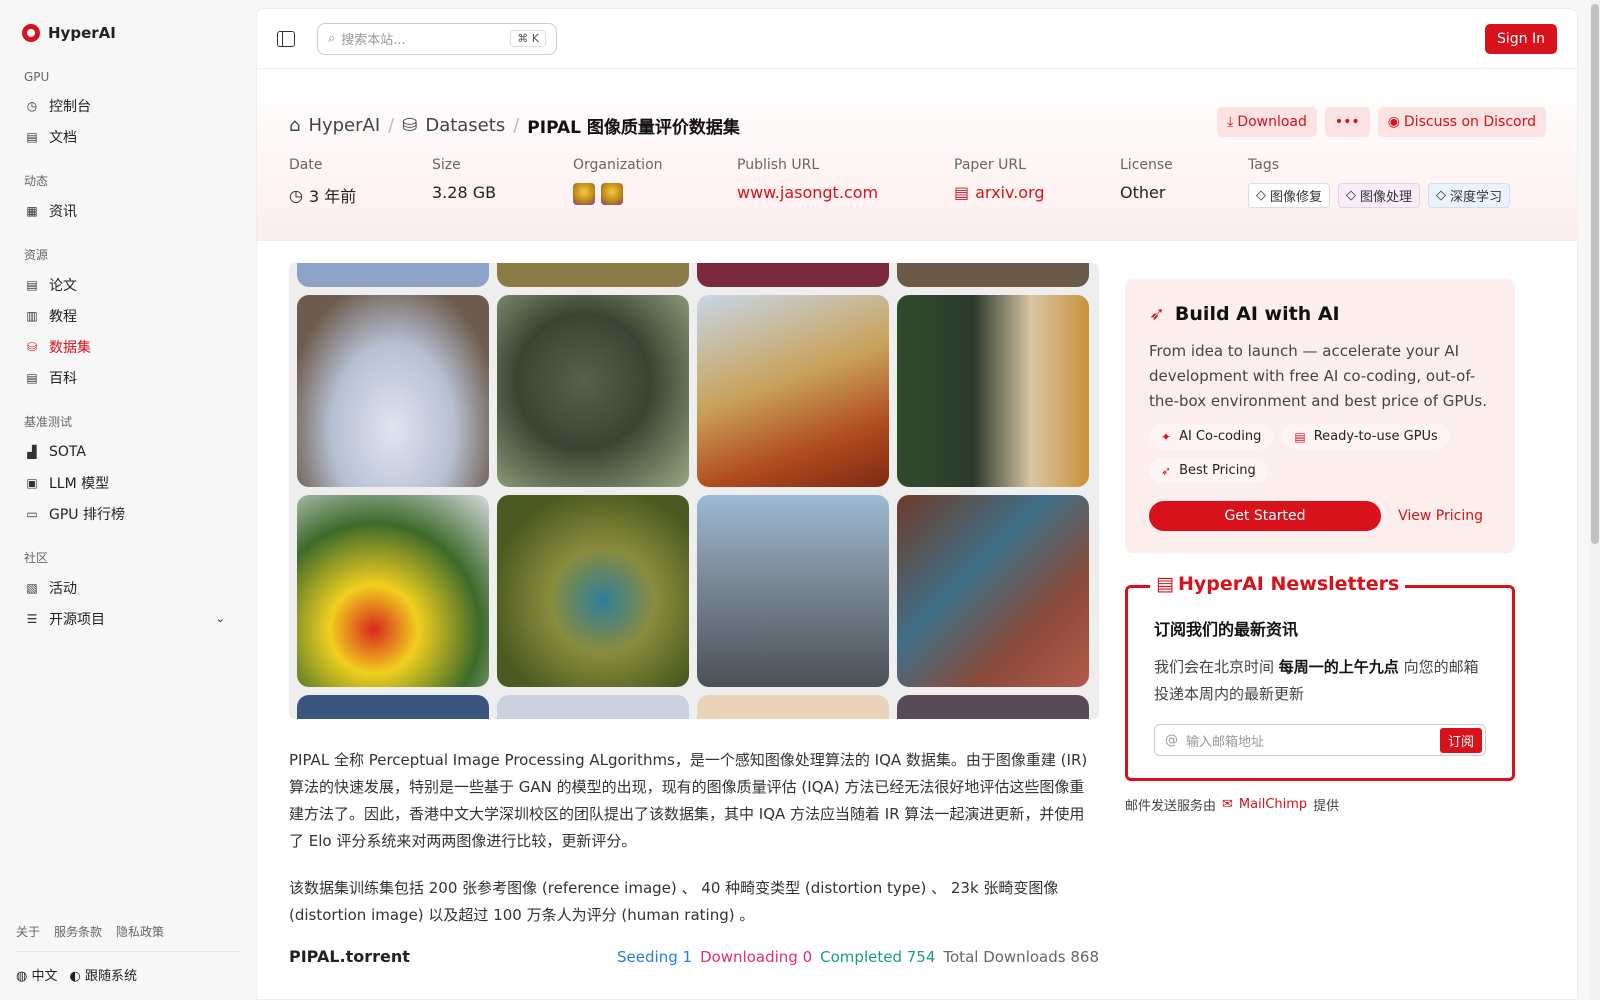 The image size is (1600, 1000). What do you see at coordinates (360, 182) in the screenshot?
I see `meta-date: Date ◷ 3 年前` at bounding box center [360, 182].